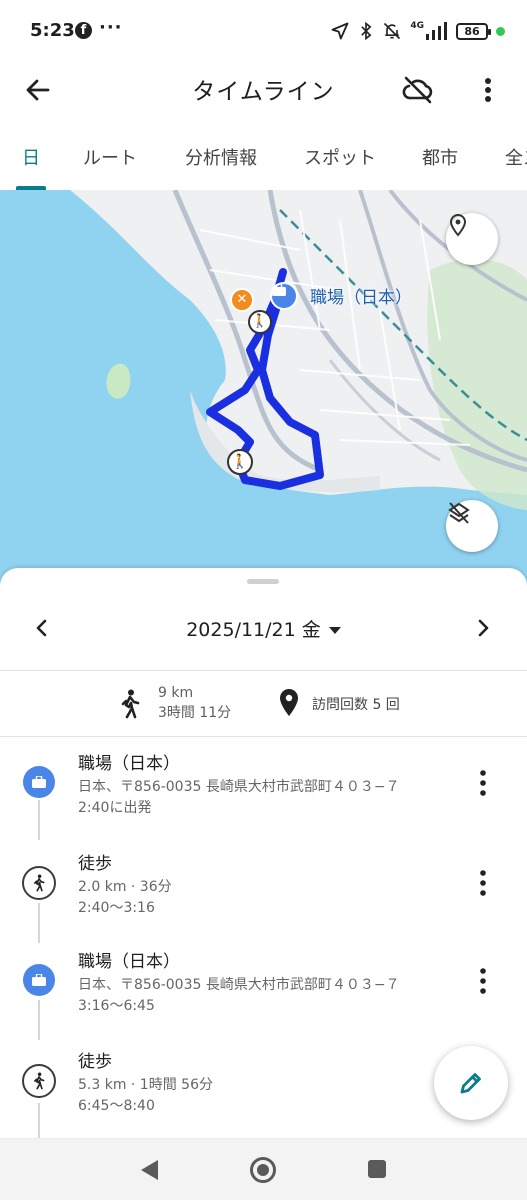 The height and width of the screenshot is (1200, 527). I want to click on chevron-down-icon, so click(334, 630).